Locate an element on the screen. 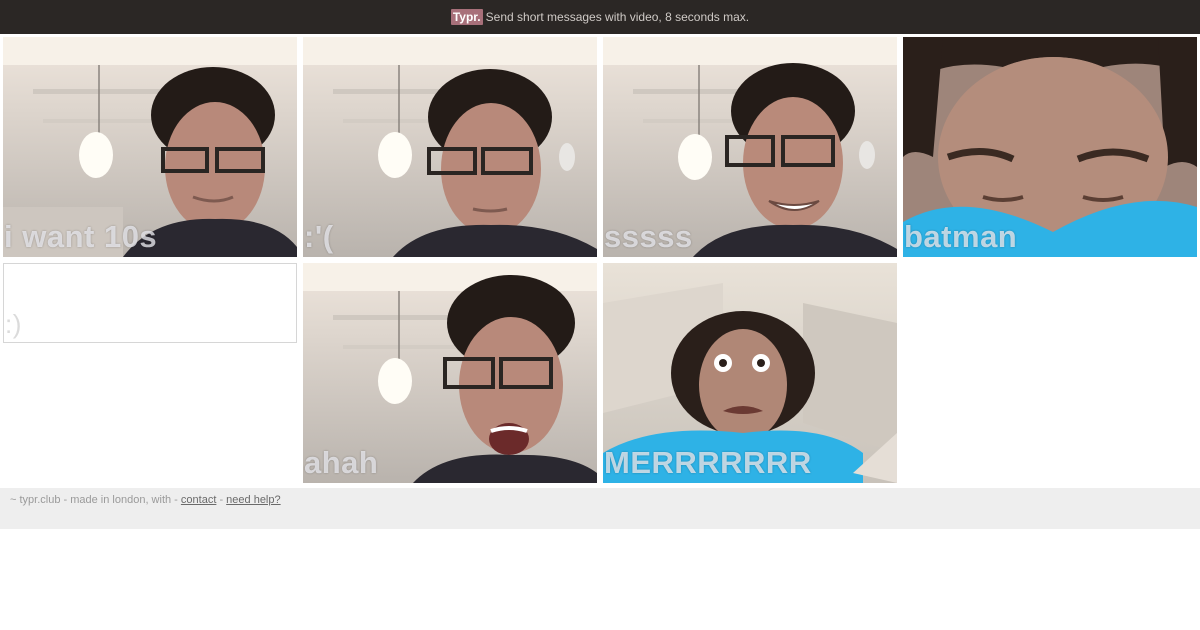 The height and width of the screenshot is (630, 1200). message-caption: sssss is located at coordinates (648, 236).